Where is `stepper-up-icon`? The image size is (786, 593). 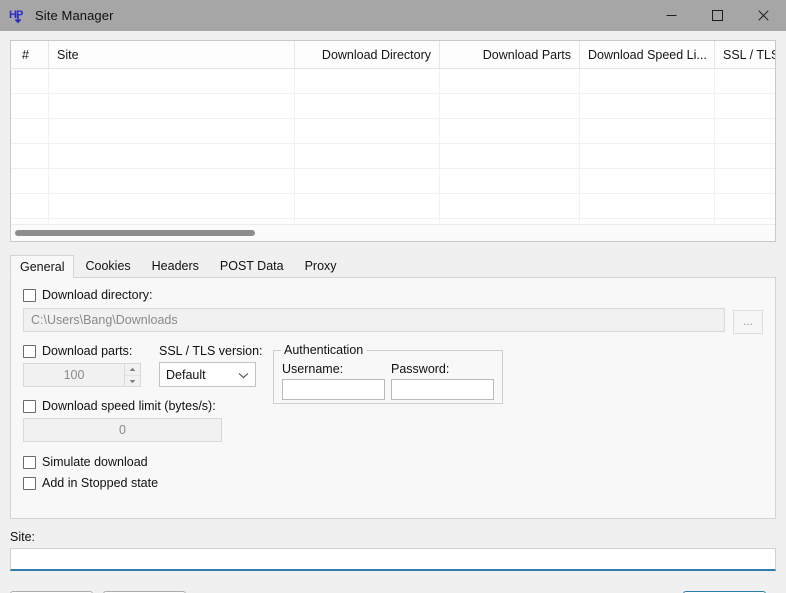
stepper-up-icon is located at coordinates (132, 369).